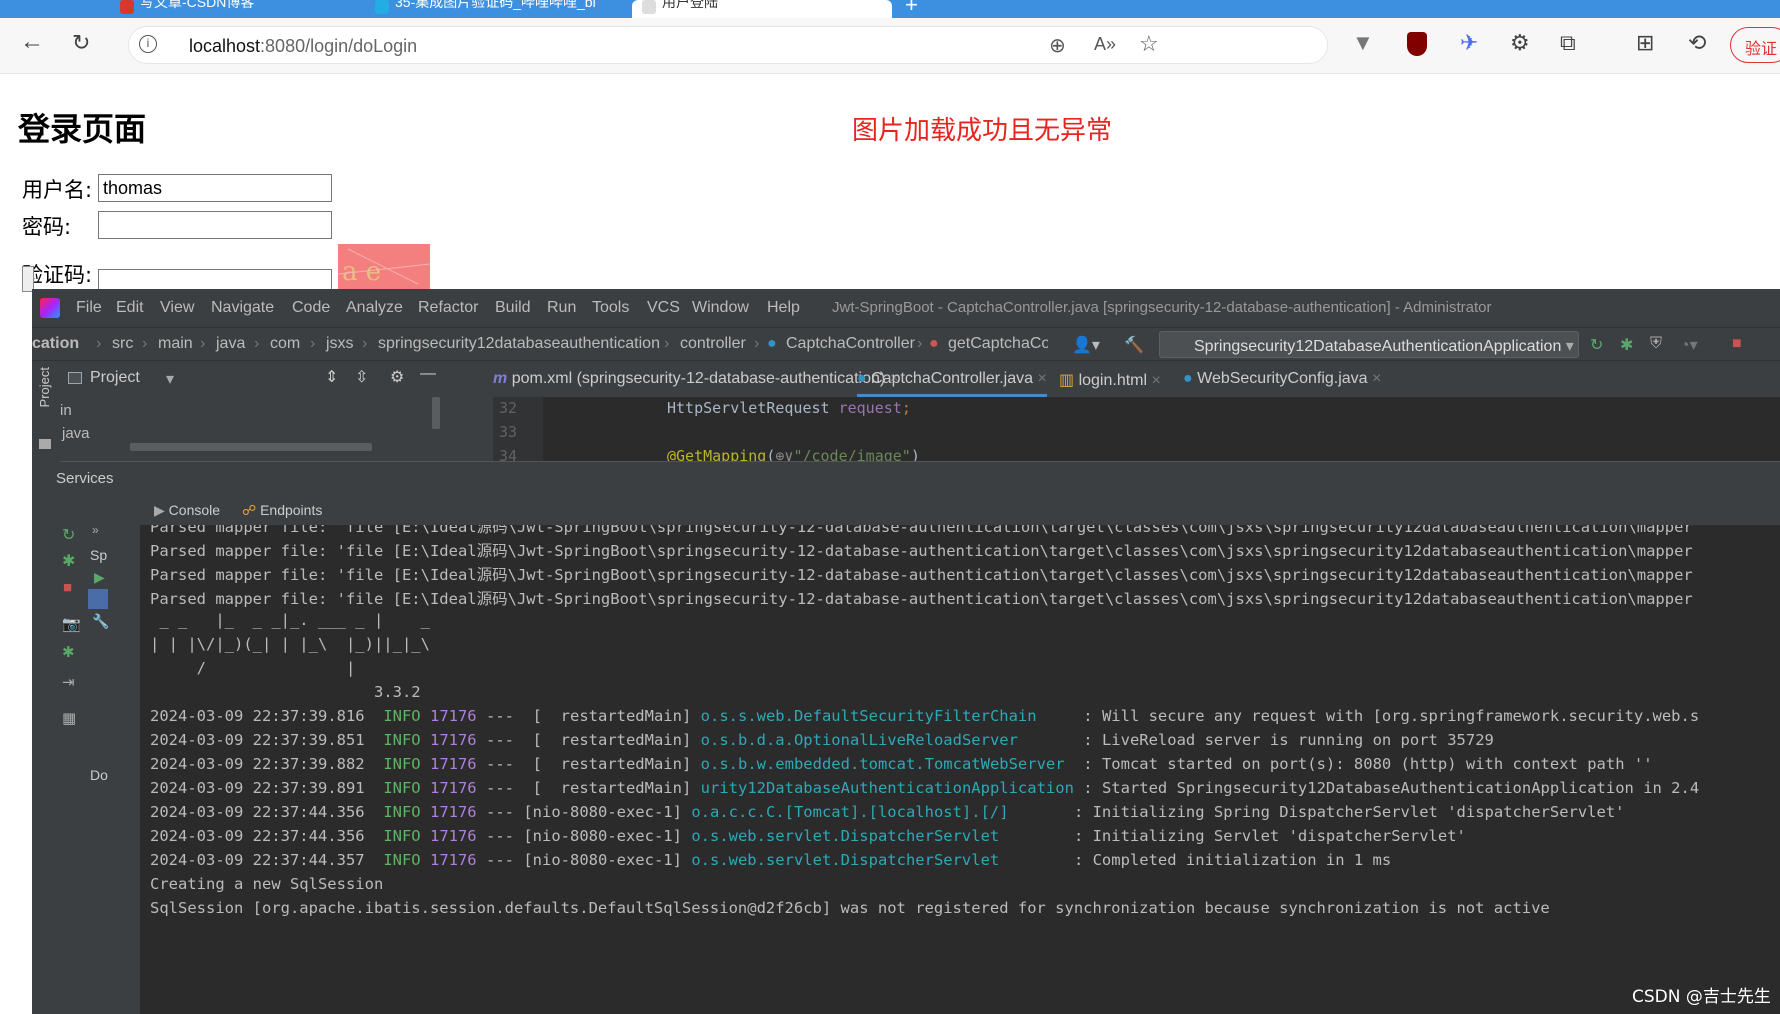  I want to click on new-tab-icon: +, so click(915, 9).